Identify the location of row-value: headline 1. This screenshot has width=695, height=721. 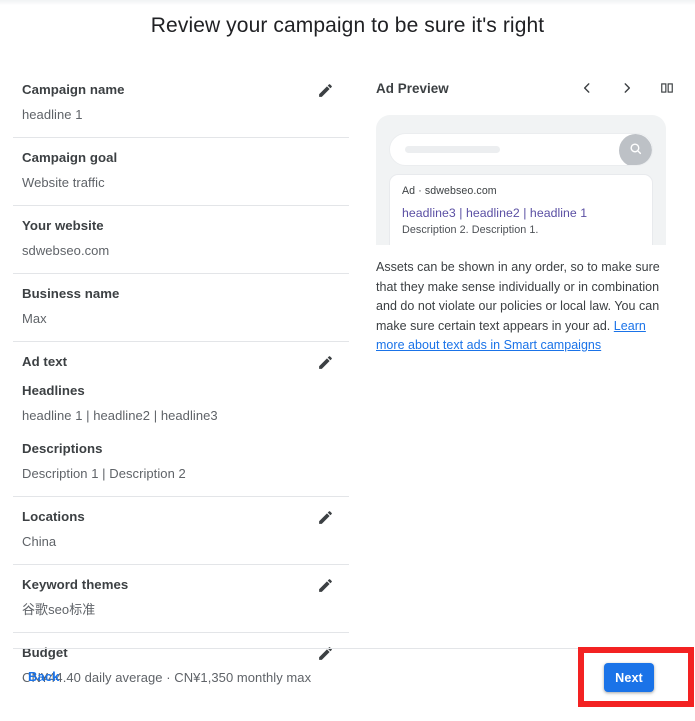
(52, 114).